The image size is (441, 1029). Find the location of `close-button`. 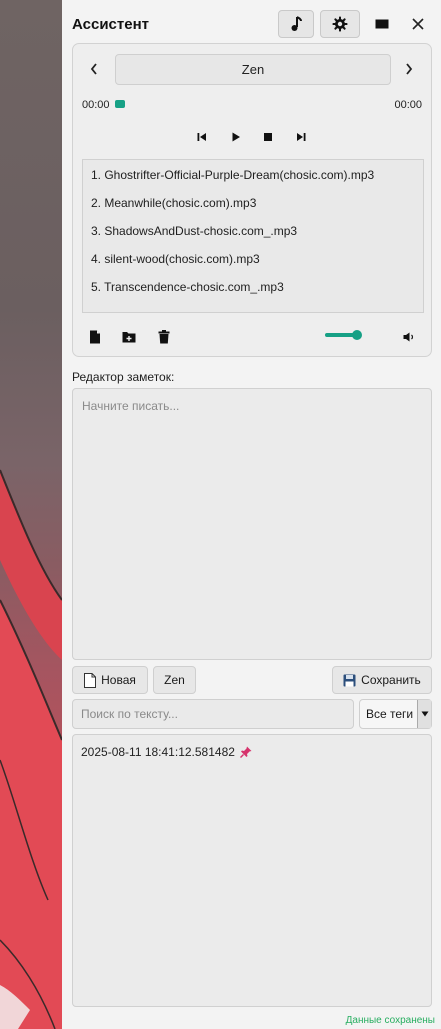

close-button is located at coordinates (418, 24).